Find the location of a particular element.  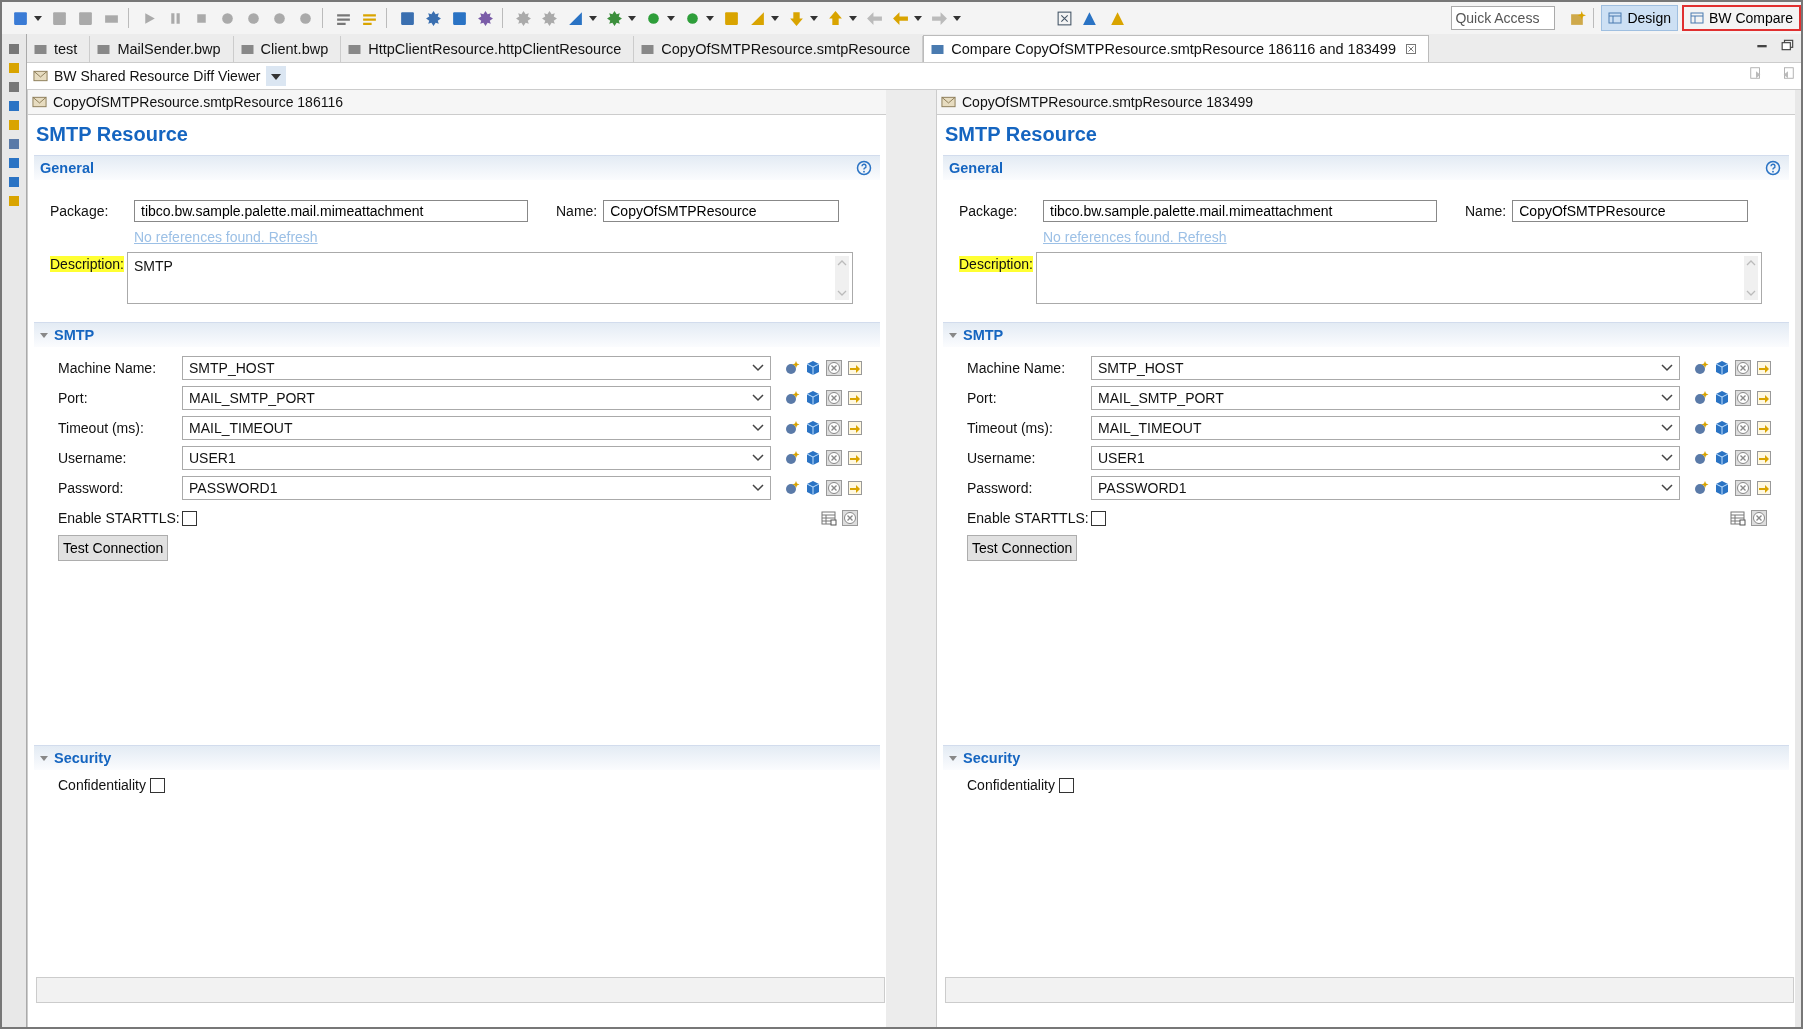

test-connection-button: Test Connection is located at coordinates (113, 548).